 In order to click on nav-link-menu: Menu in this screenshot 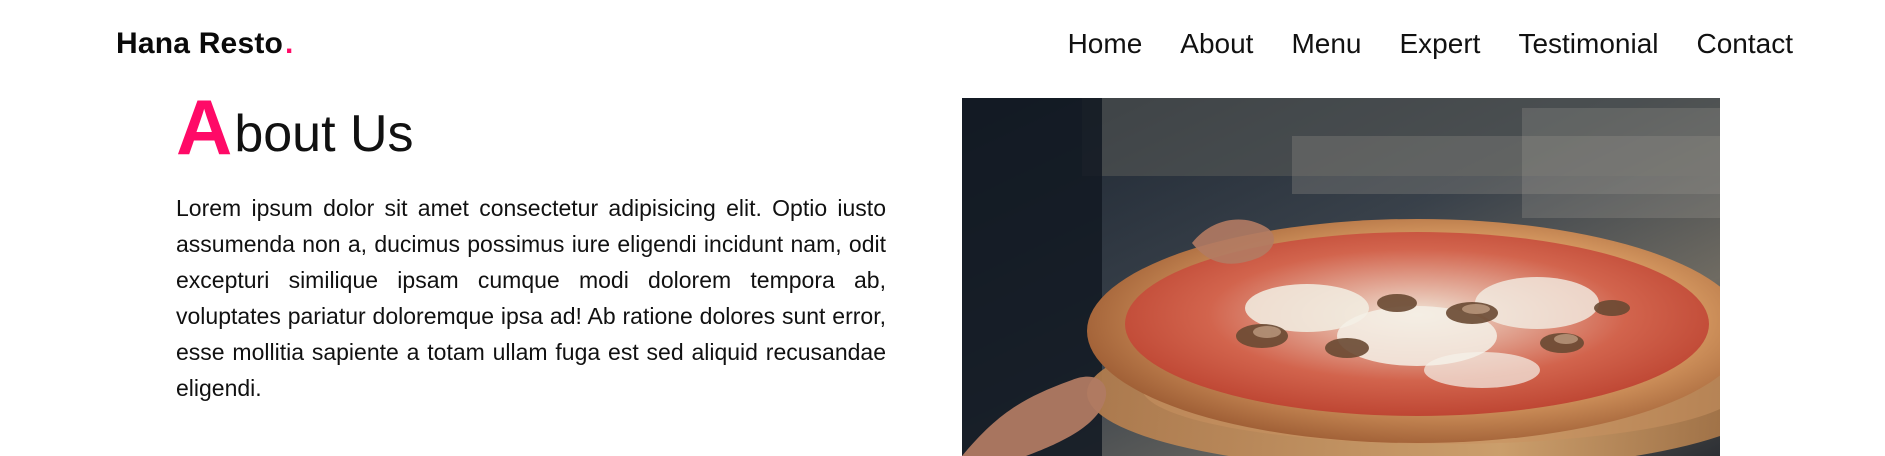, I will do `click(1326, 44)`.